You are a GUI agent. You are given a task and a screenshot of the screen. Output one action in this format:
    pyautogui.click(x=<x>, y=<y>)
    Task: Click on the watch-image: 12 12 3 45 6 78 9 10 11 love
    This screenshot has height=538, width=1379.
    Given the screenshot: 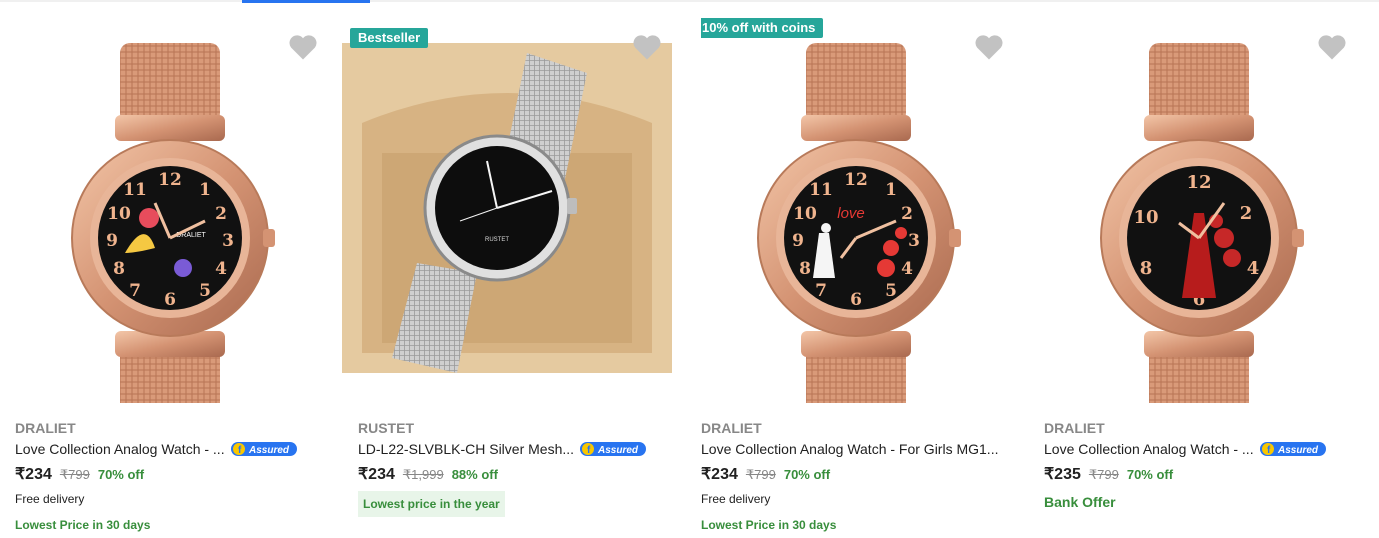 What is the action you would take?
    pyautogui.click(x=859, y=223)
    